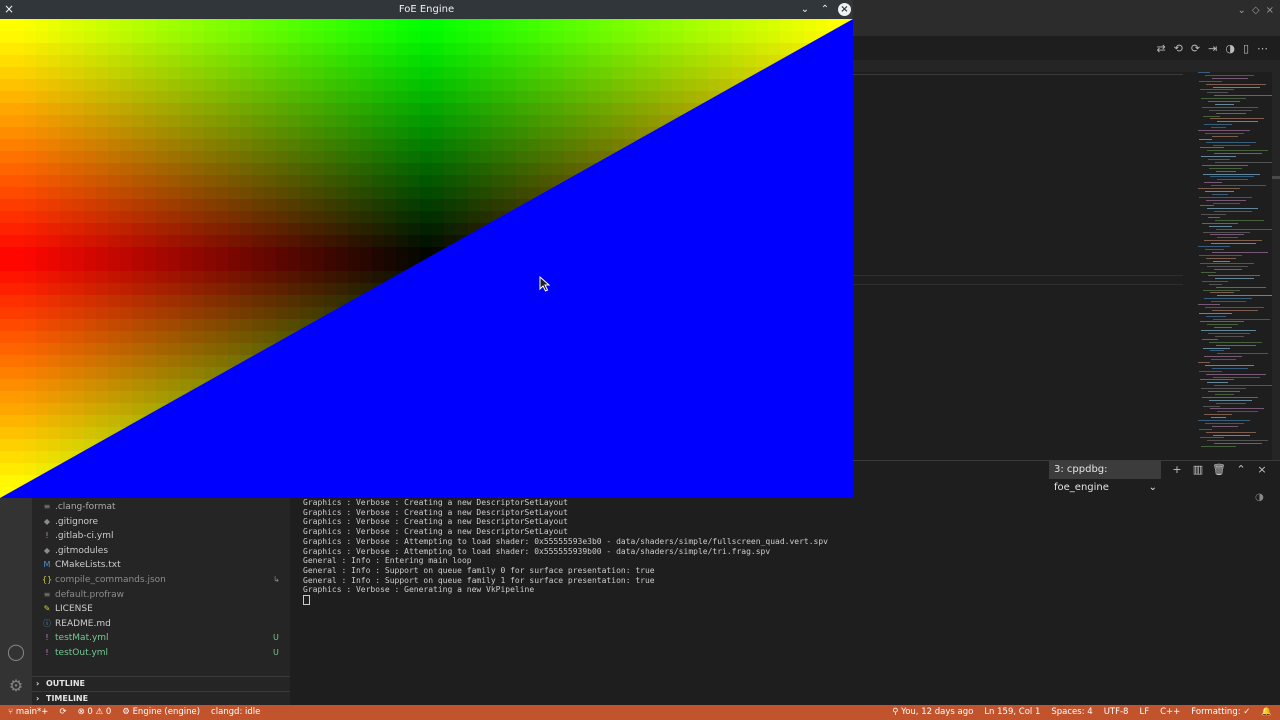 This screenshot has height=720, width=1280. Describe the element at coordinates (161, 551) in the screenshot. I see `explorer-file-item: ◆ .gitmodules` at that location.